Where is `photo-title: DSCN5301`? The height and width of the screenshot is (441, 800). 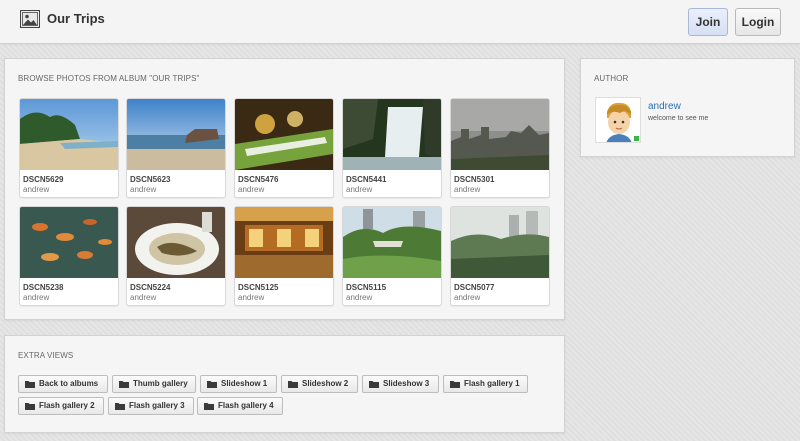 photo-title: DSCN5301 is located at coordinates (474, 179).